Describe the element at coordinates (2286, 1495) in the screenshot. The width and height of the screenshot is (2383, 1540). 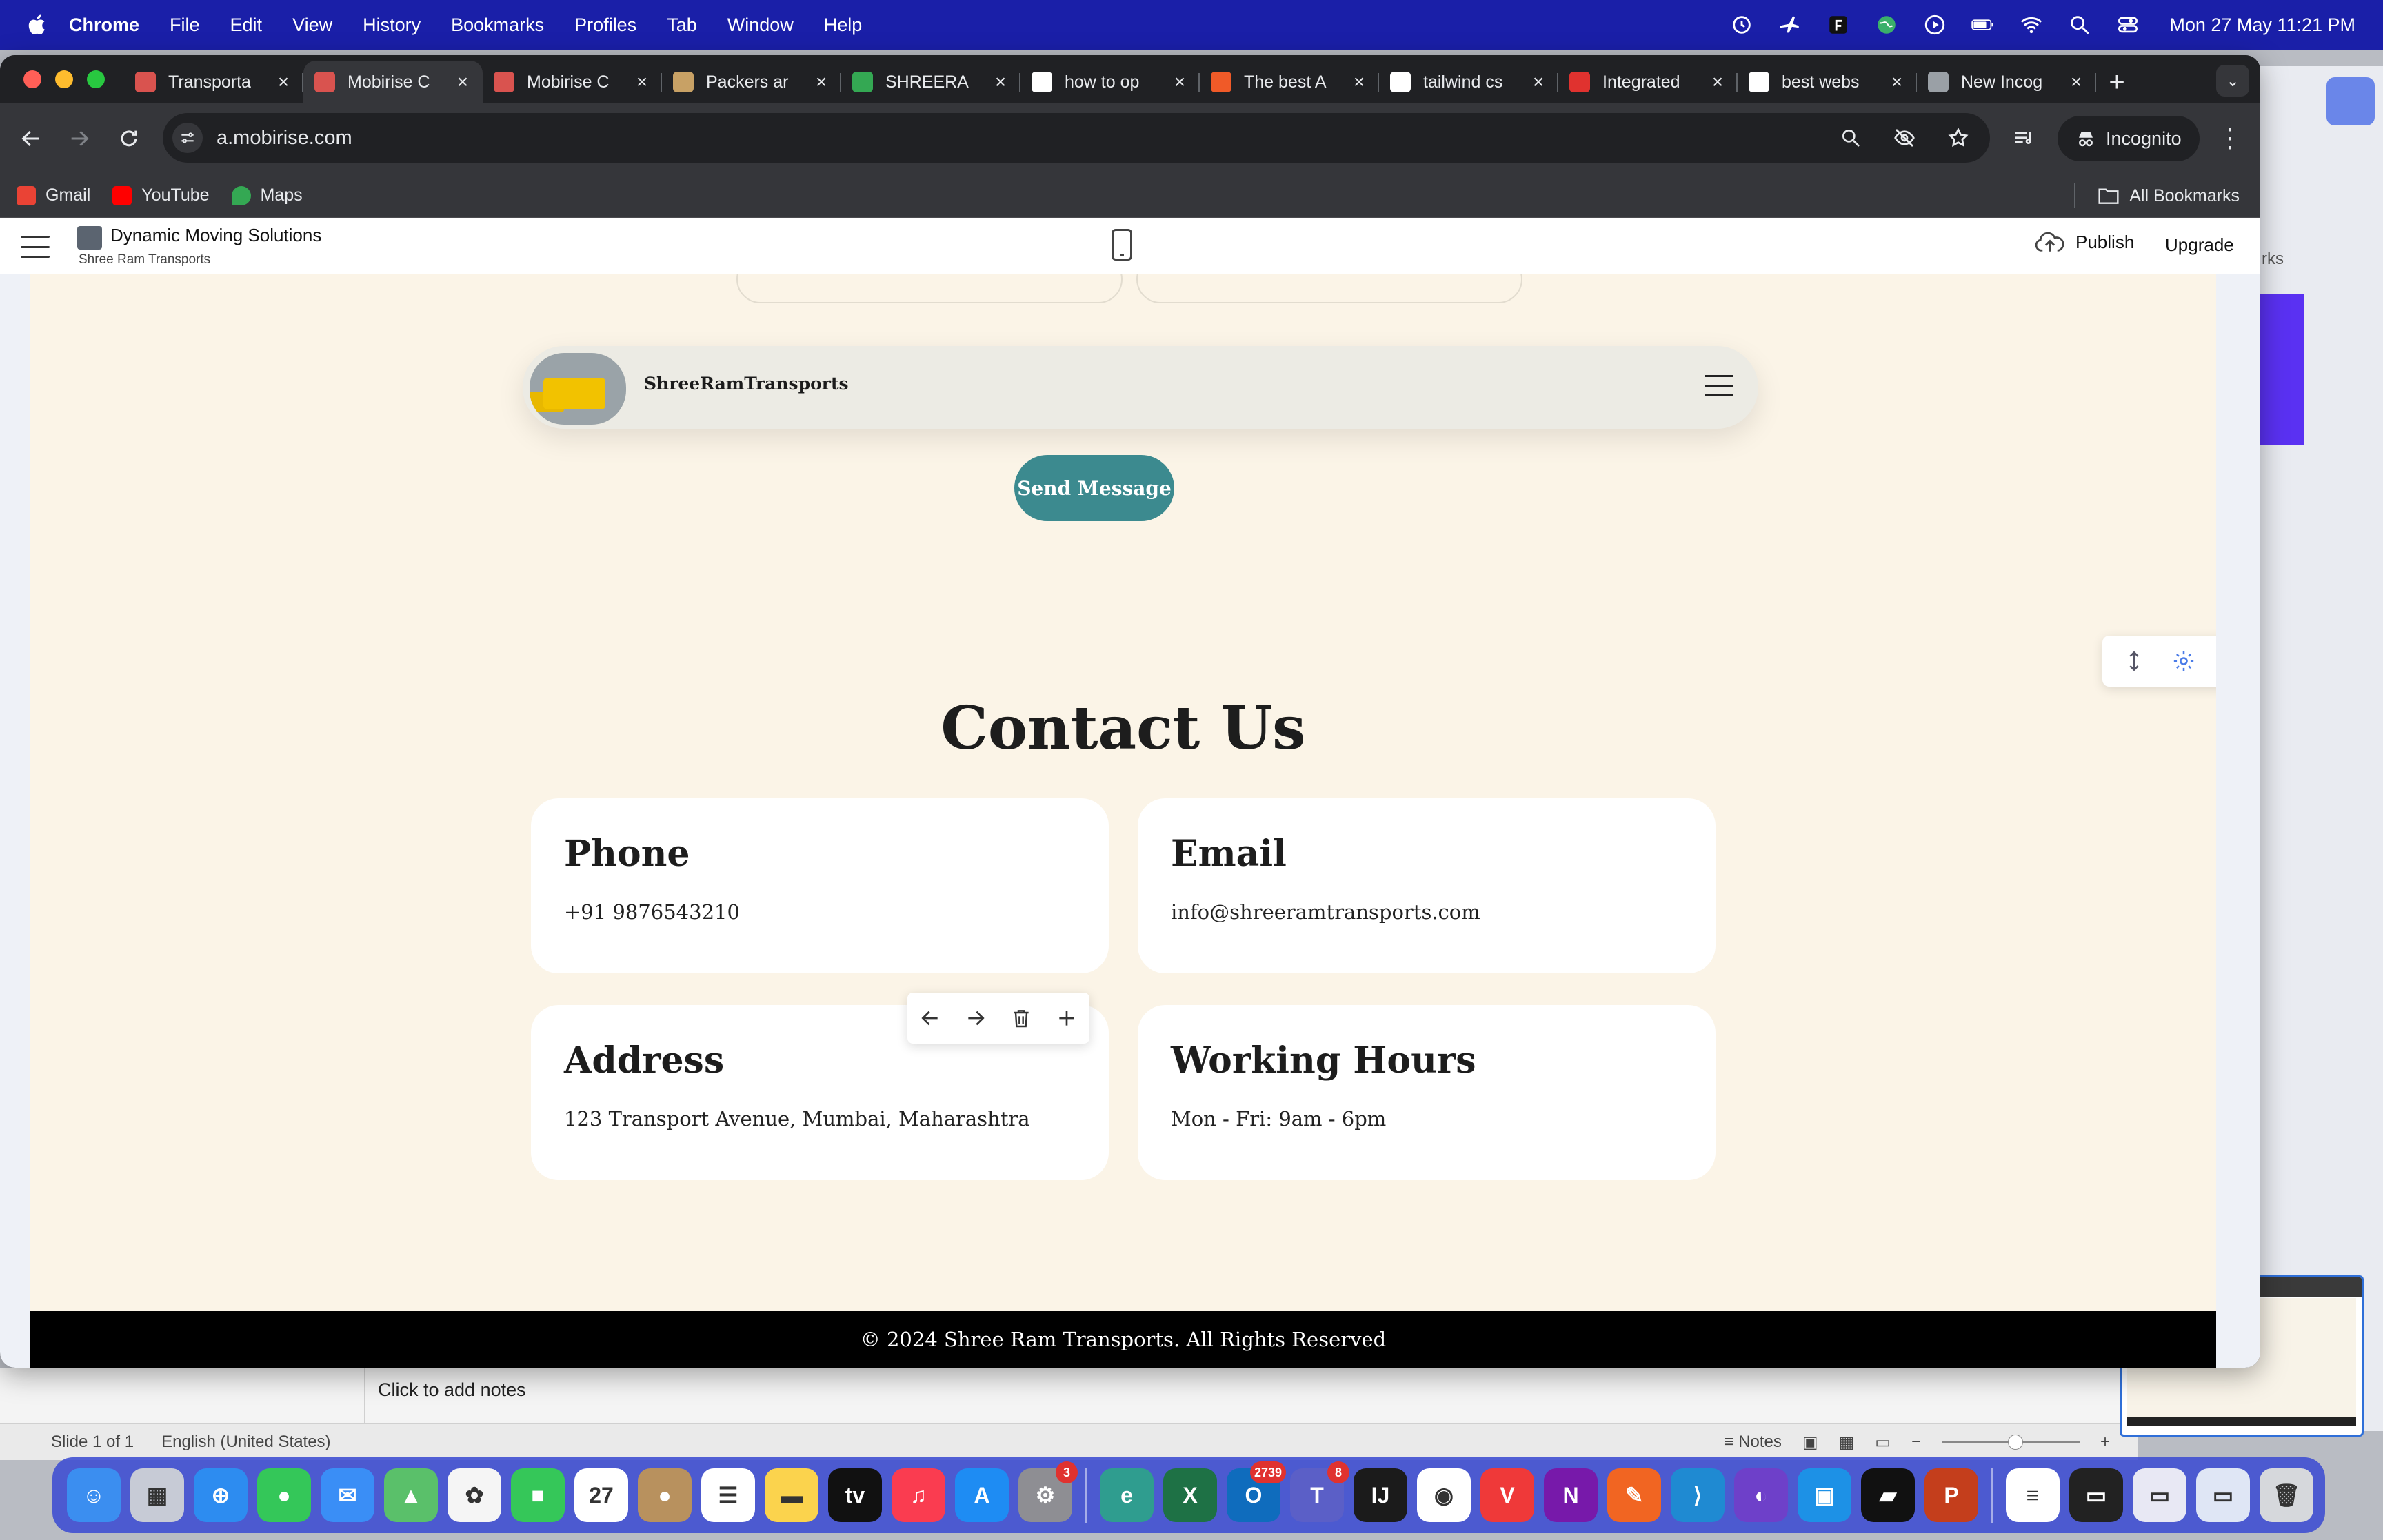
I see `trash-app-icon: 🗑` at that location.